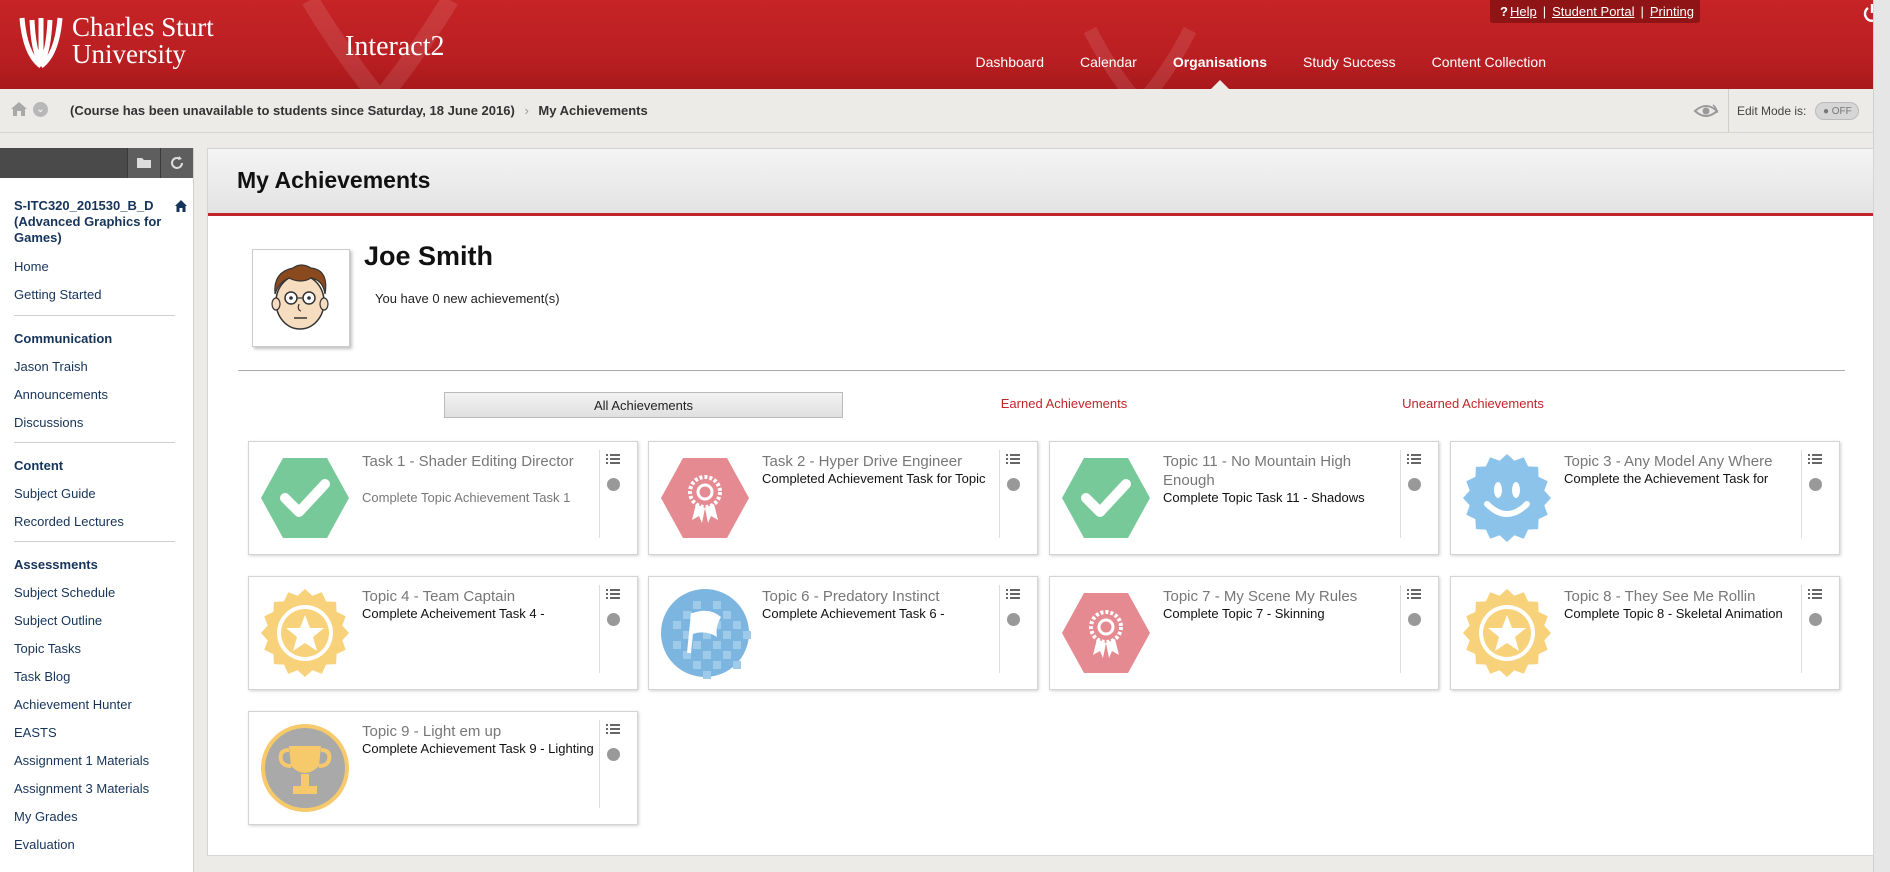 The height and width of the screenshot is (872, 1890). What do you see at coordinates (526, 110) in the screenshot?
I see `chevron-right-icon: ›` at bounding box center [526, 110].